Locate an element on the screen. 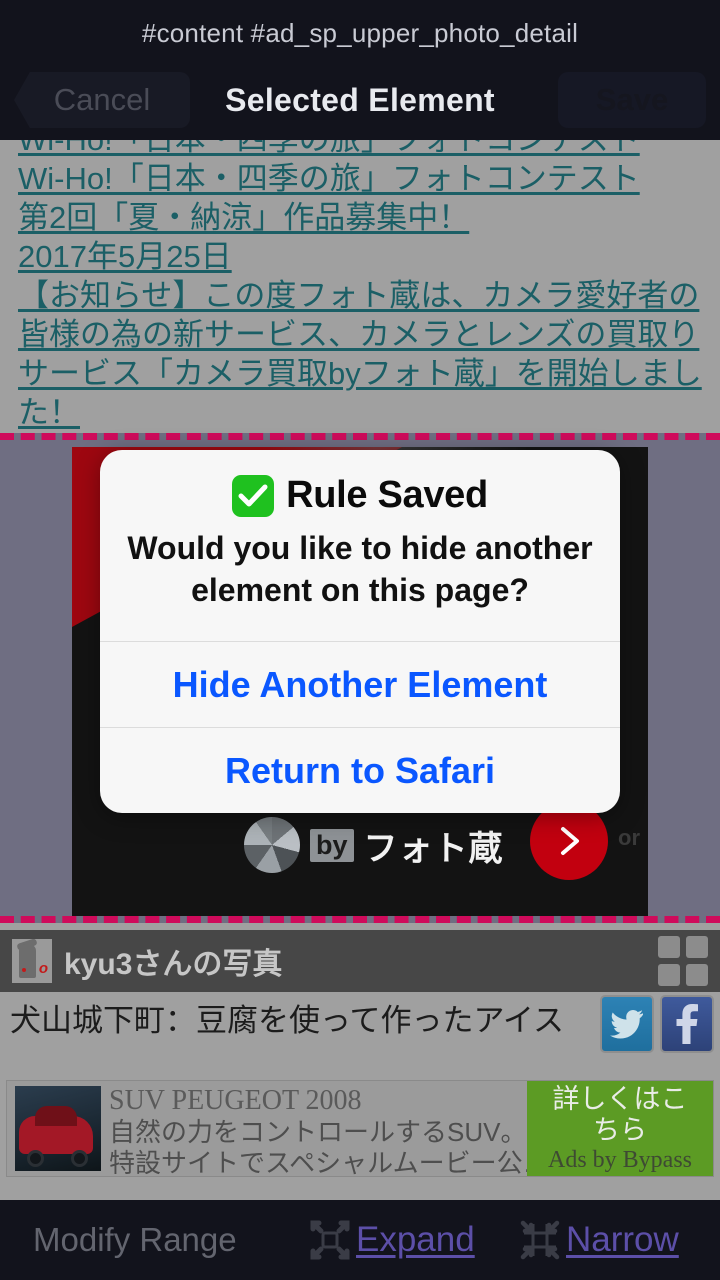  ad-thumbnail-image is located at coordinates (58, 1128).